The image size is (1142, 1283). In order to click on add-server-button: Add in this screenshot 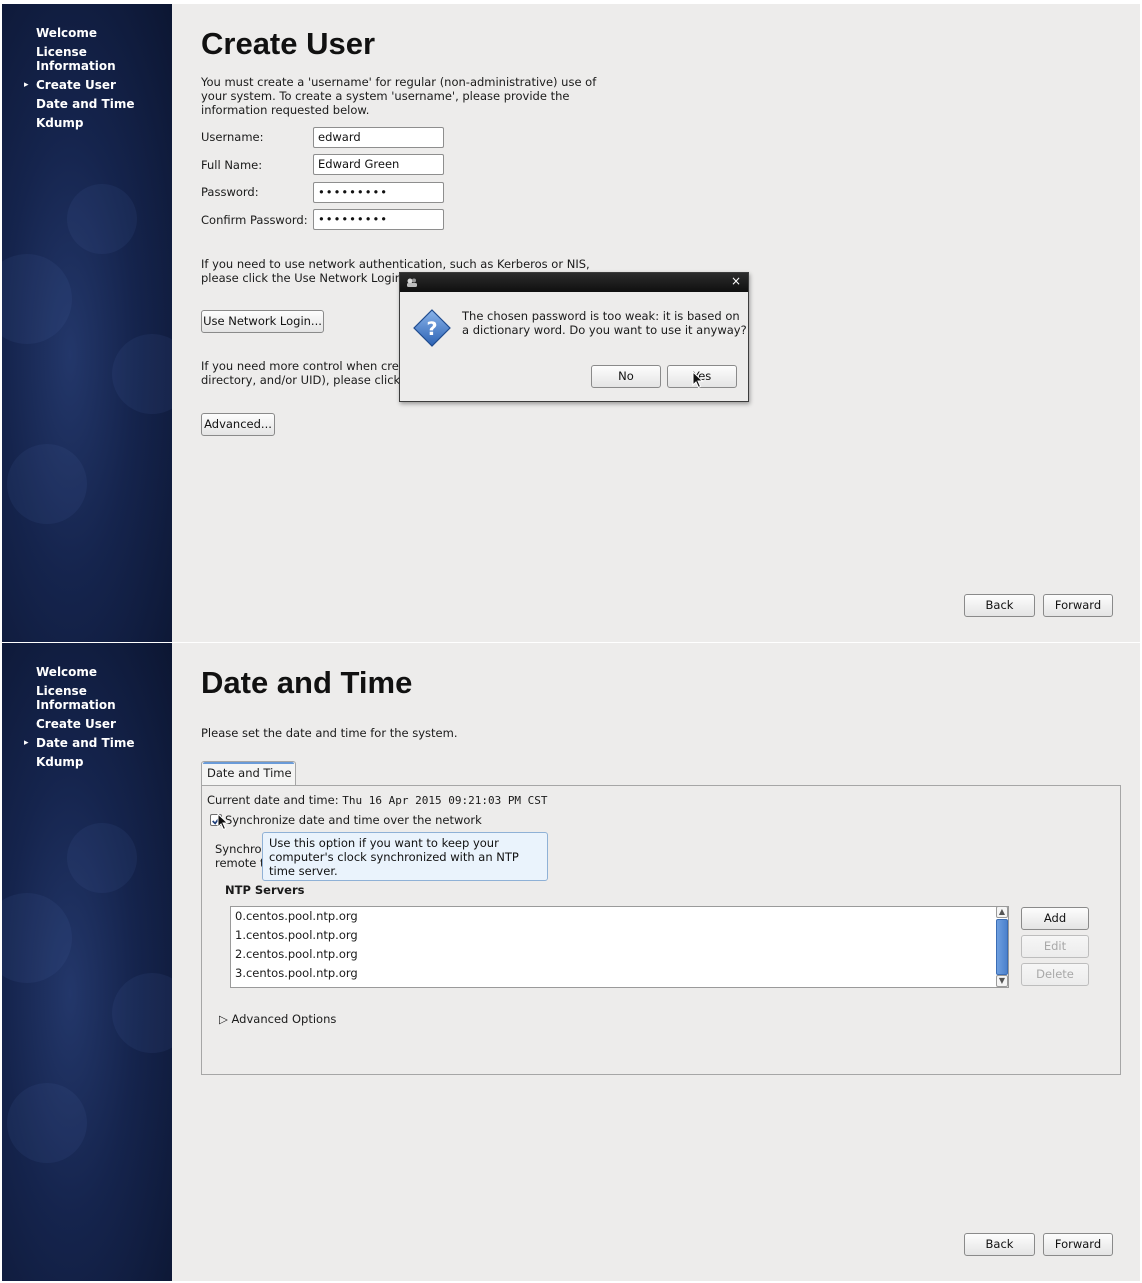, I will do `click(1055, 918)`.